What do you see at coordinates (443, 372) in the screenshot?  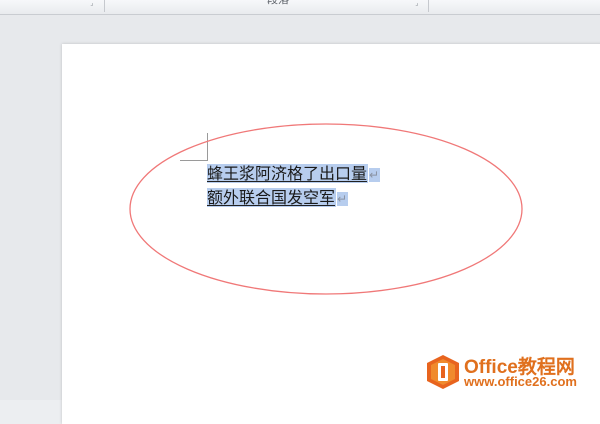 I see `office-logo-icon` at bounding box center [443, 372].